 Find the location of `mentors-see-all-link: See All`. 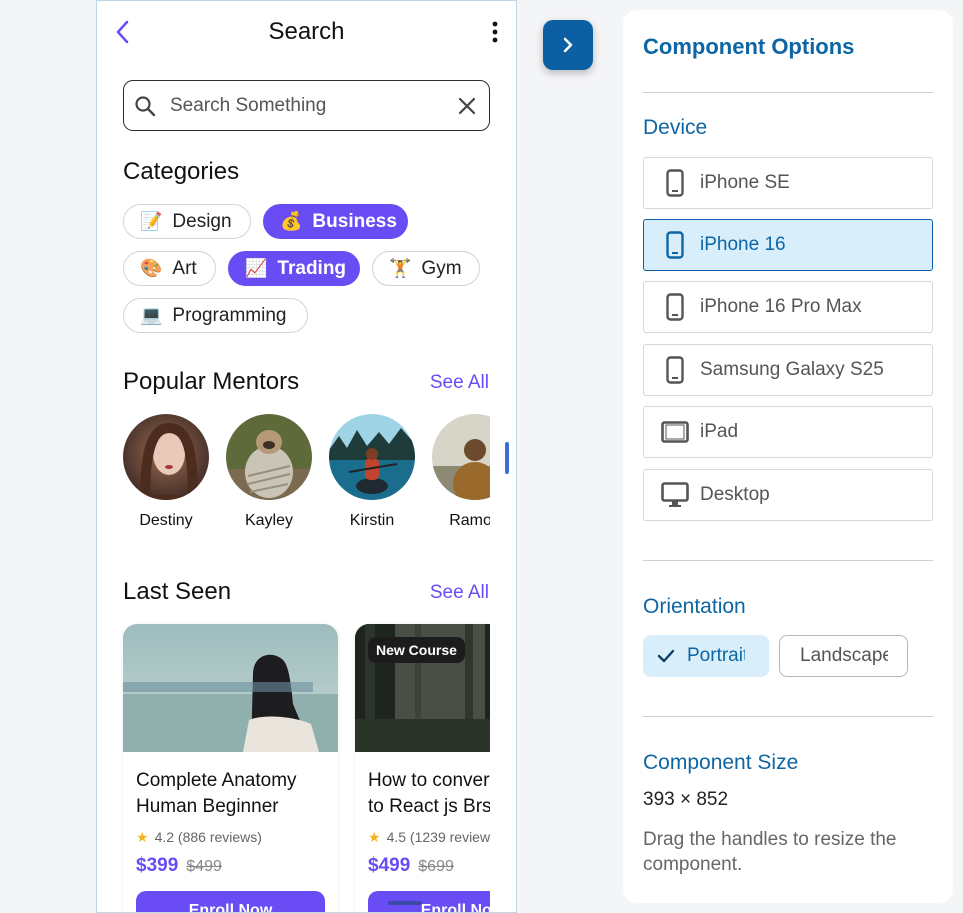

mentors-see-all-link: See All is located at coordinates (459, 383).